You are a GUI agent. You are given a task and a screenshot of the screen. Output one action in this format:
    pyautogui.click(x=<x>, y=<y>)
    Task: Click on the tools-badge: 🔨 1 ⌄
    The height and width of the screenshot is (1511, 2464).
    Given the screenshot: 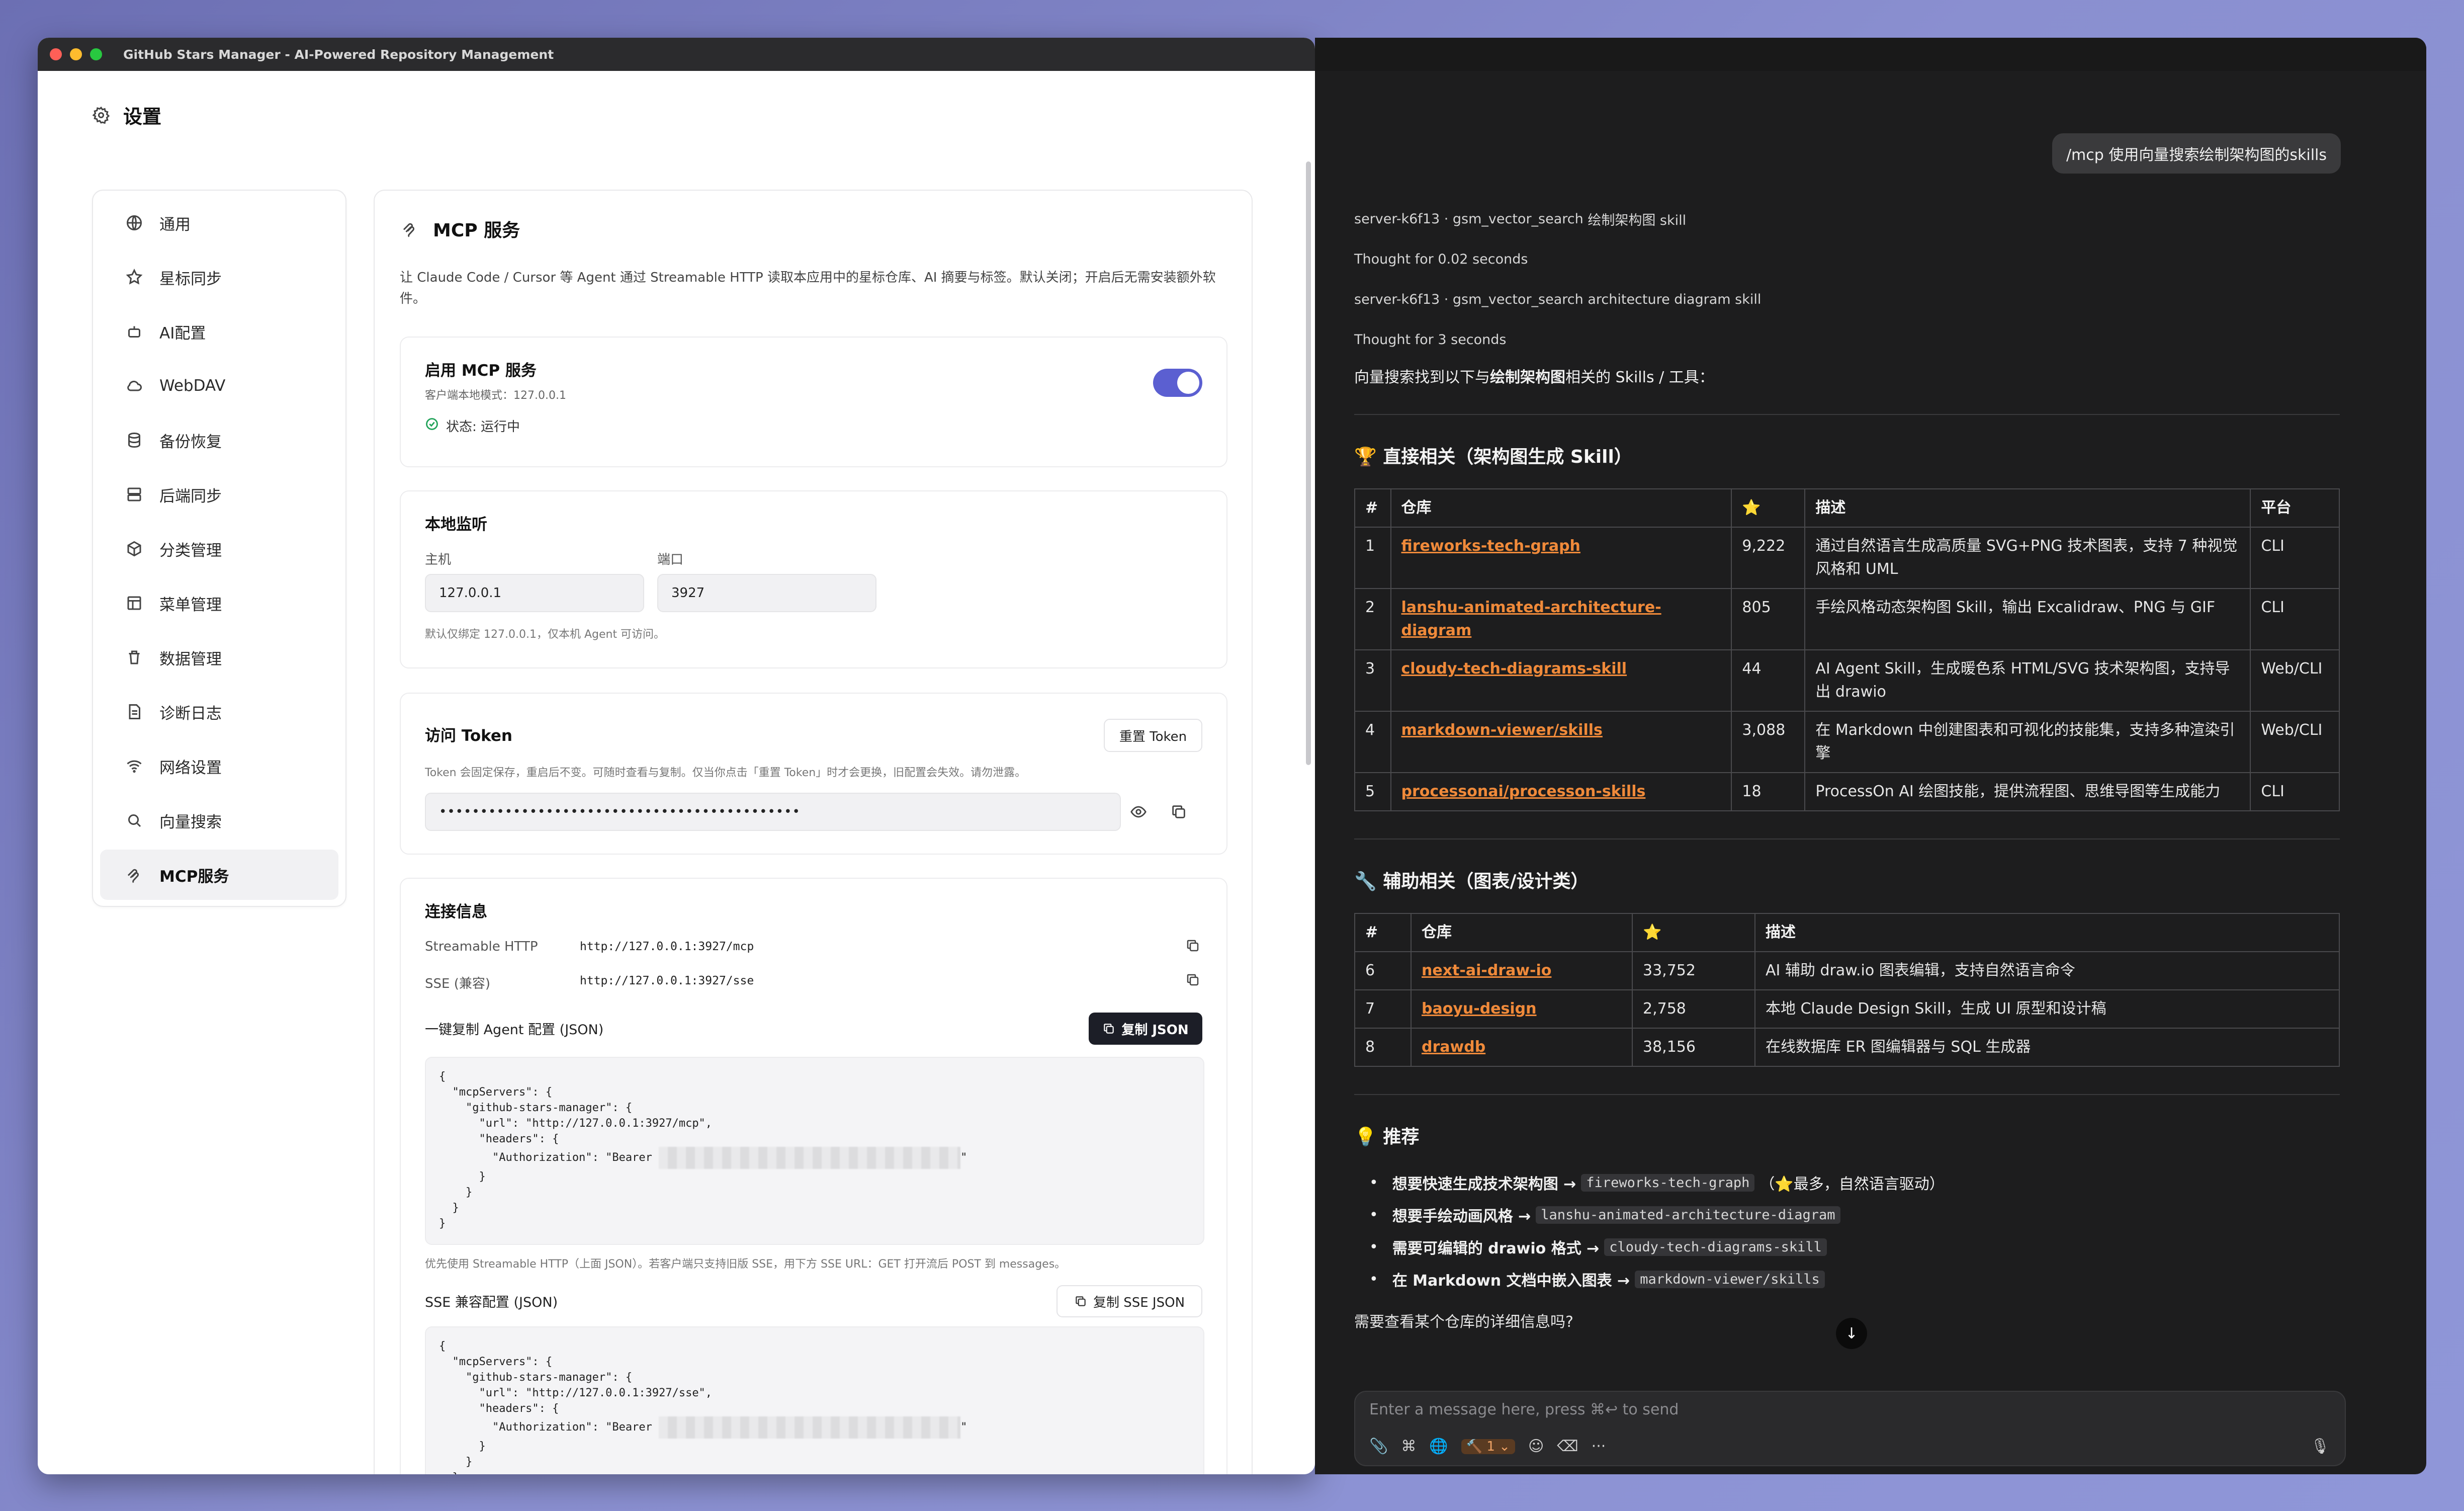 What is the action you would take?
    pyautogui.click(x=1488, y=1446)
    